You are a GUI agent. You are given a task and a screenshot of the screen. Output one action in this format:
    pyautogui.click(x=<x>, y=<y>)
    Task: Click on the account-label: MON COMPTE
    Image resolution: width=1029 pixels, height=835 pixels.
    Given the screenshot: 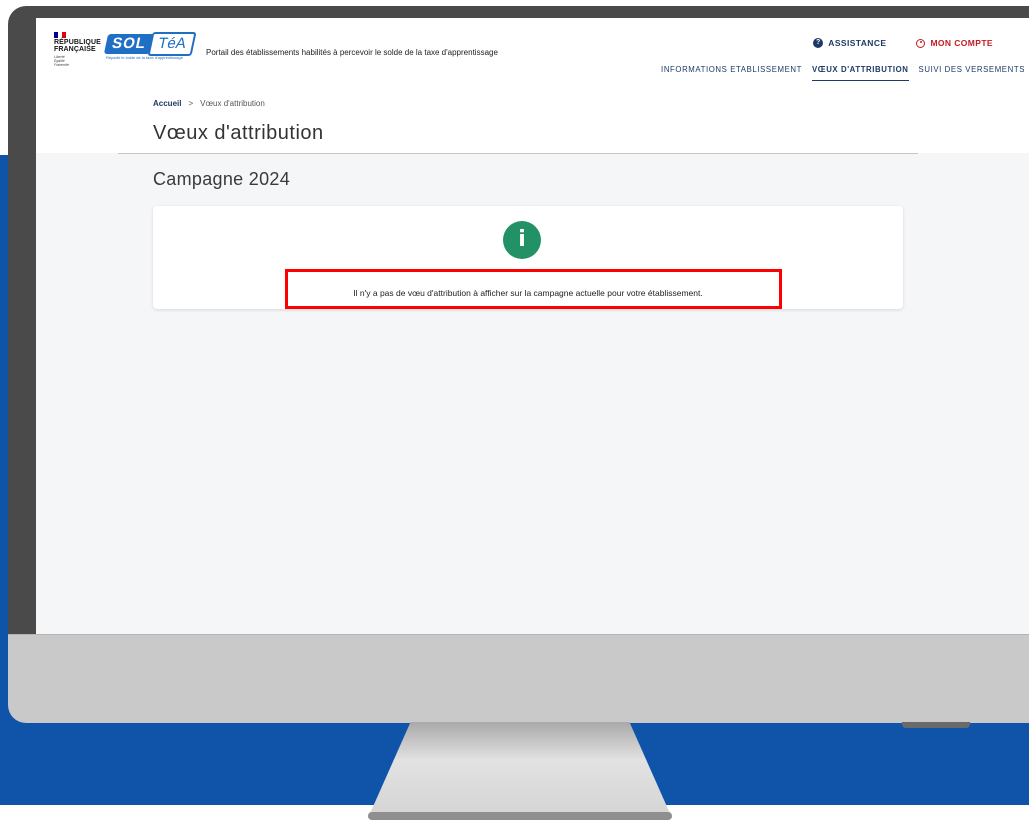 What is the action you would take?
    pyautogui.click(x=961, y=43)
    